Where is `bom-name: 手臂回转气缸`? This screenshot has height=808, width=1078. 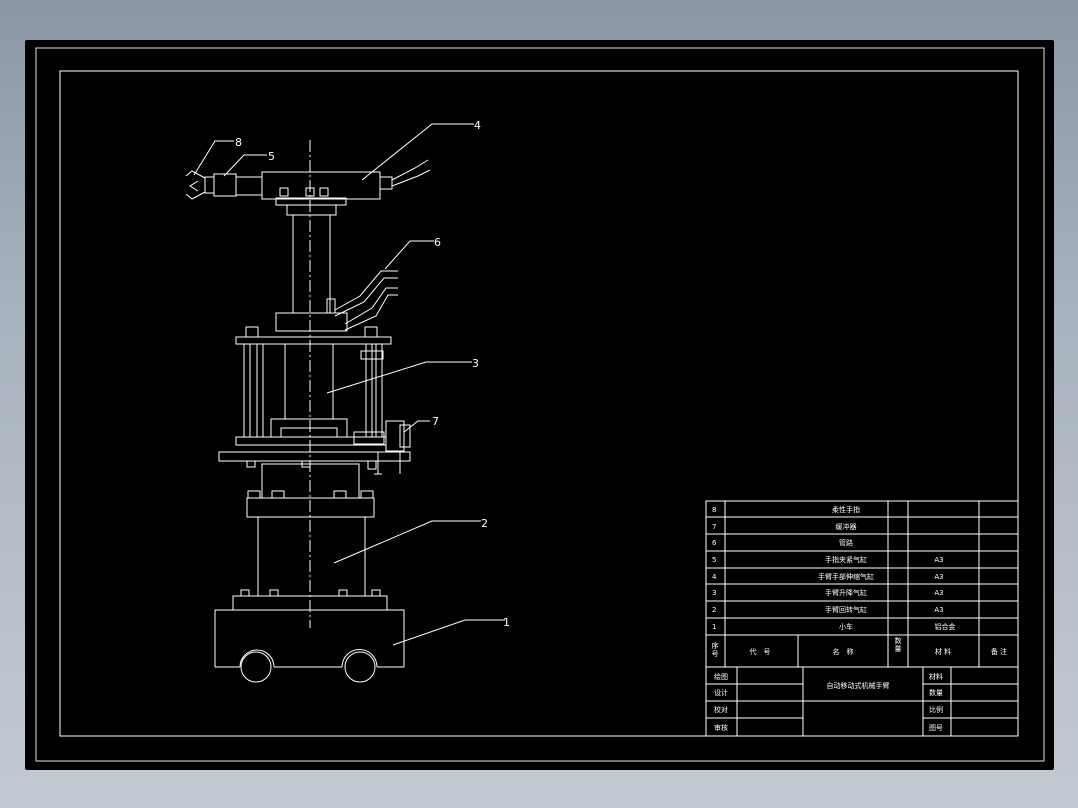 bom-name: 手臂回转气缸 is located at coordinates (846, 609).